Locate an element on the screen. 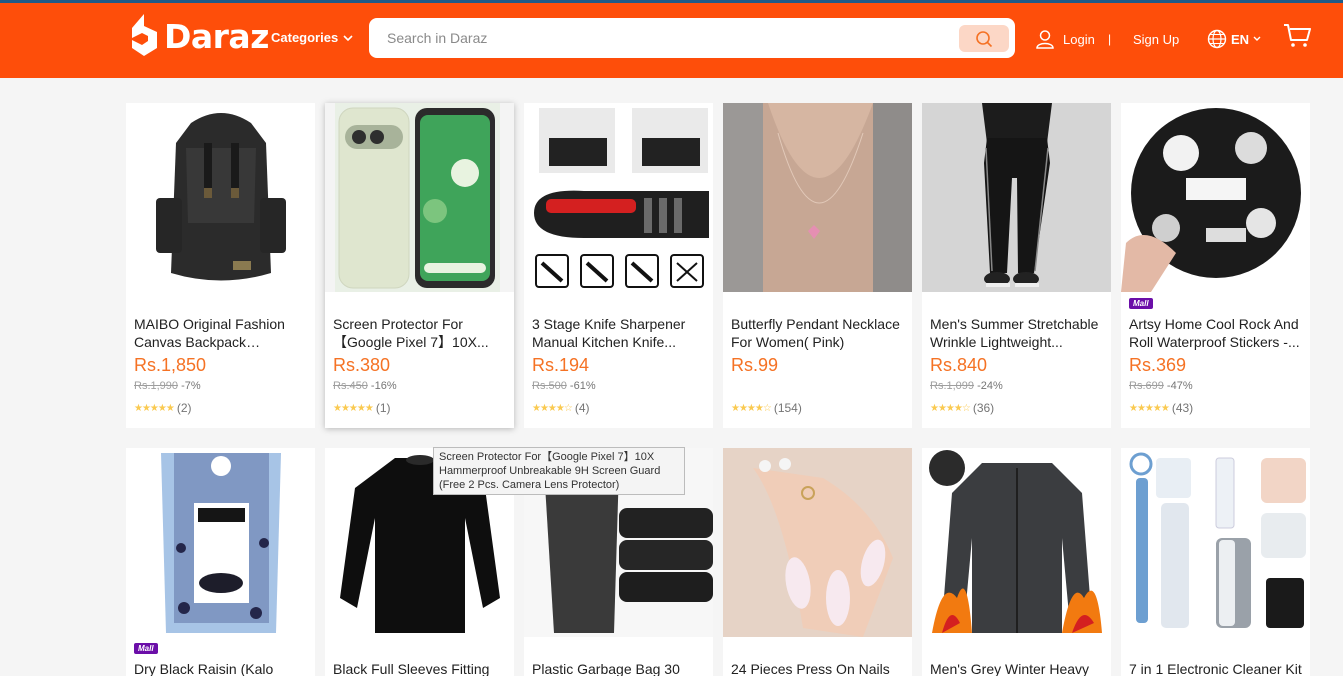 This screenshot has height=676, width=1343. search-input is located at coordinates (667, 38).